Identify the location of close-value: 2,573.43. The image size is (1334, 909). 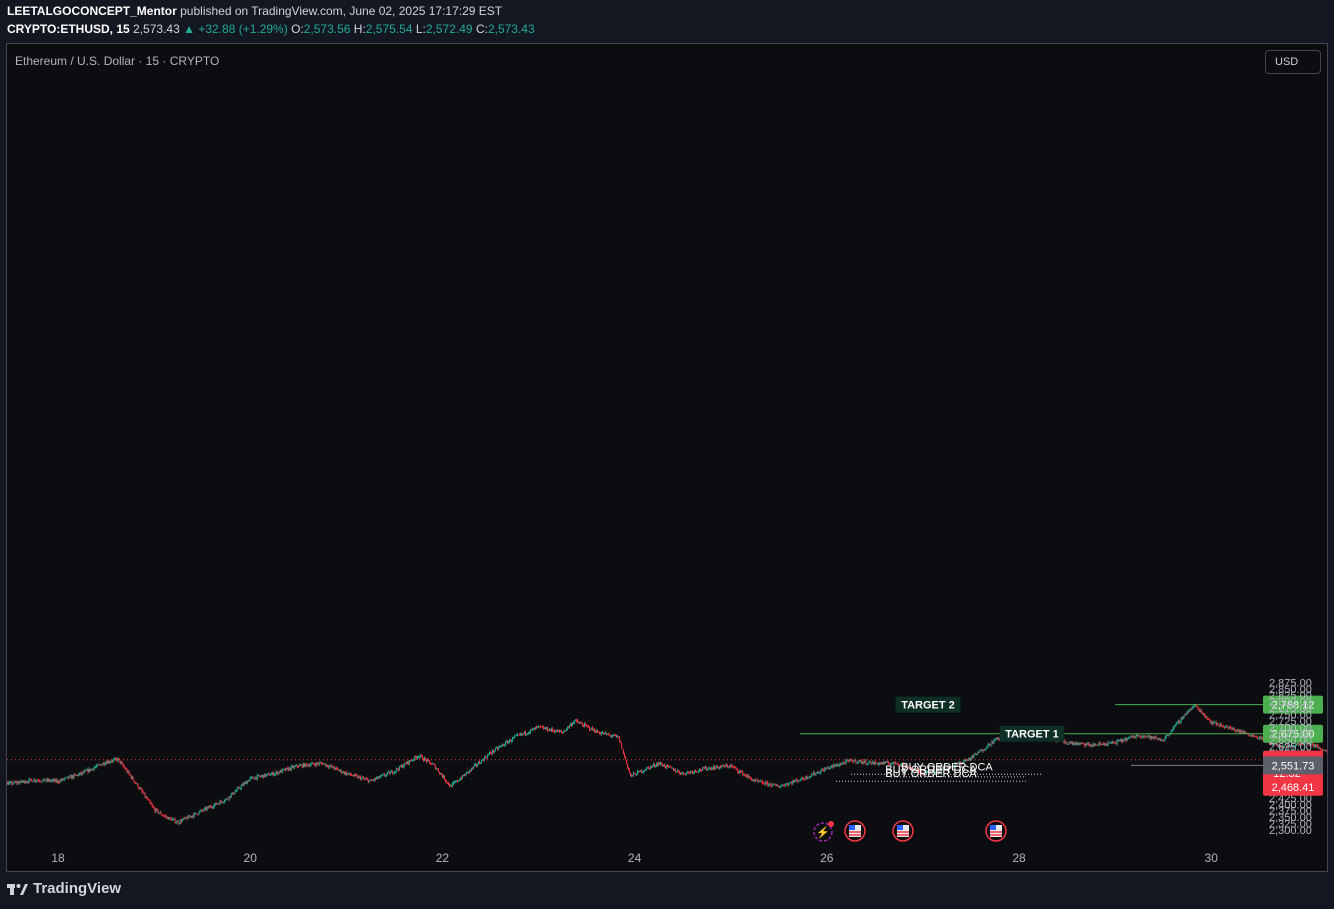
(511, 29).